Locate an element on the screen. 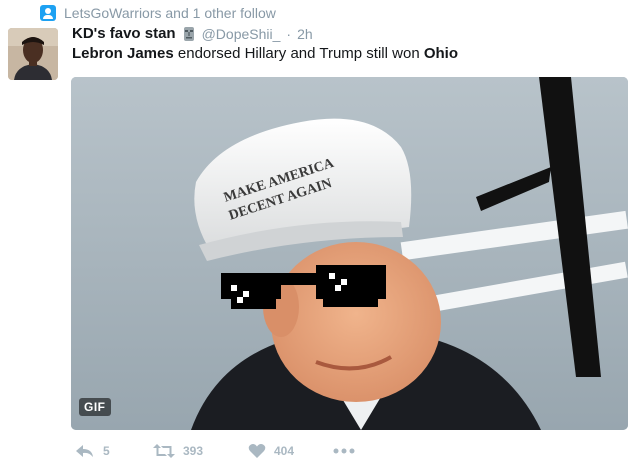 The width and height of the screenshot is (640, 467). reply-count: 5 is located at coordinates (106, 451).